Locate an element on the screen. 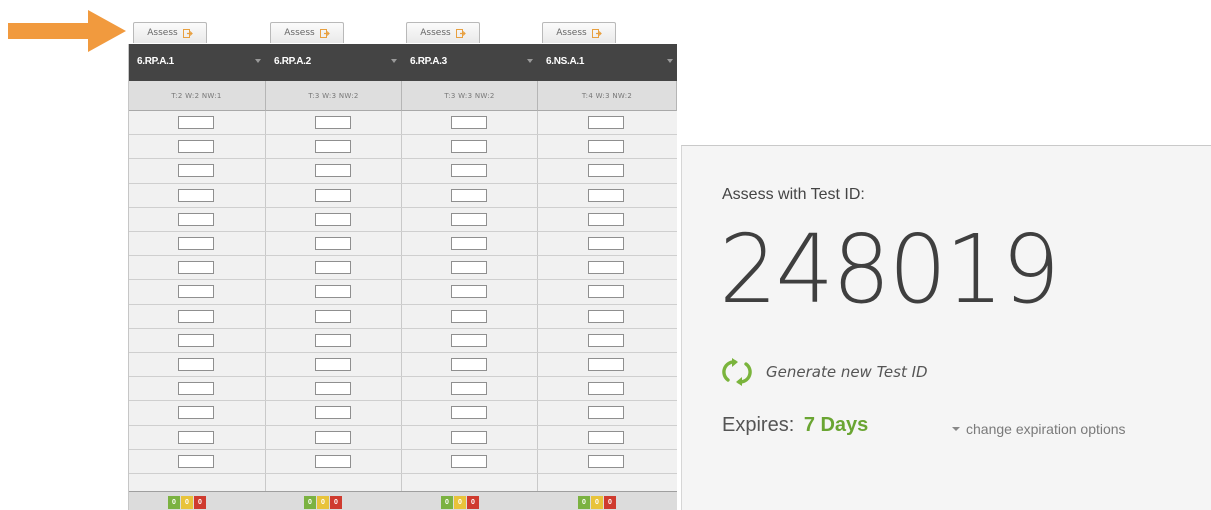  expires-row: Expires: 7 Days is located at coordinates (795, 425).